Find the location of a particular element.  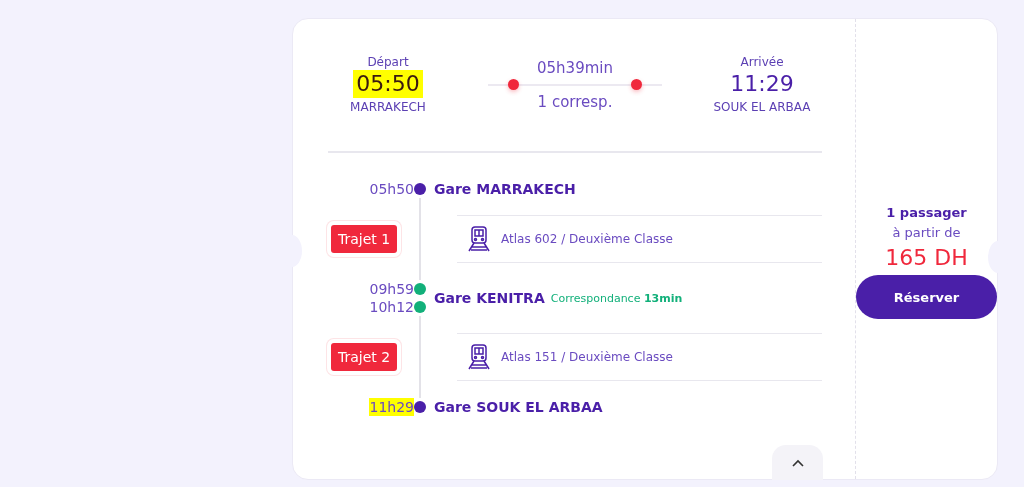

station-name: Gare KENITRA is located at coordinates (489, 298).